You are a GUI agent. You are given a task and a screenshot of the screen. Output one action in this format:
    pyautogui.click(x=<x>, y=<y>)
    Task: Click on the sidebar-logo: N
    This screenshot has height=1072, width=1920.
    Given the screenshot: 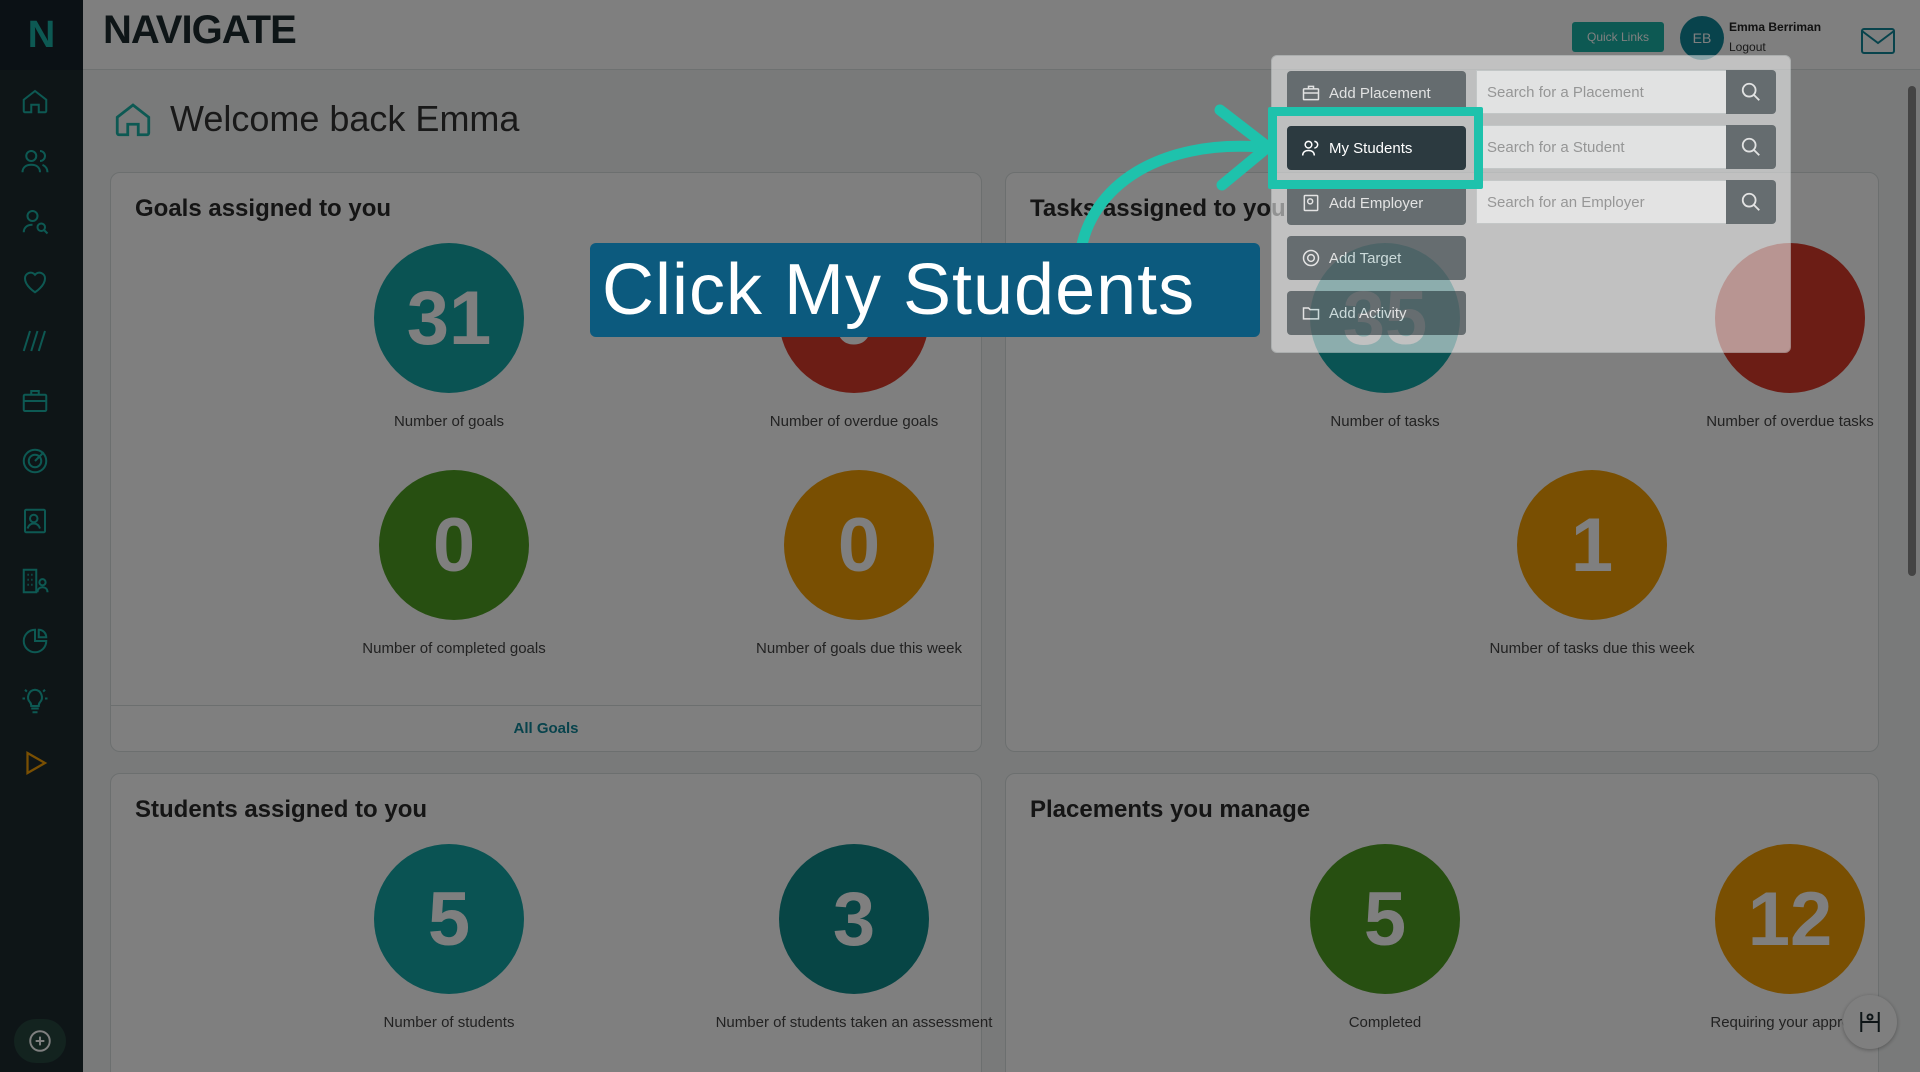 What is the action you would take?
    pyautogui.click(x=41, y=35)
    